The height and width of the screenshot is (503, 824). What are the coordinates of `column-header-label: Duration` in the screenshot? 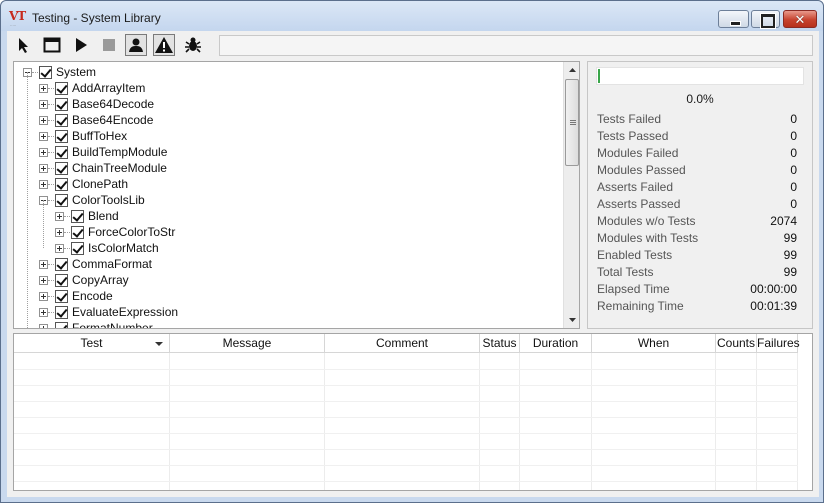 It's located at (555, 343).